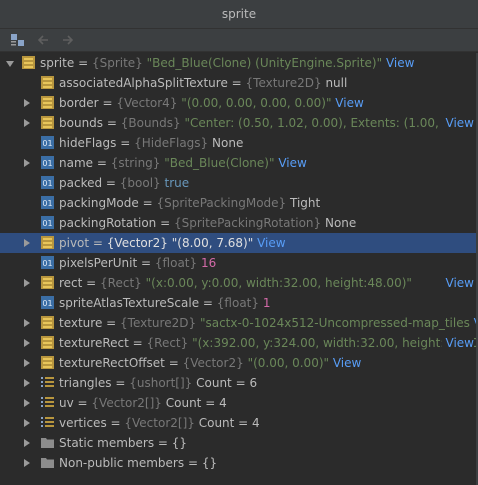 This screenshot has height=485, width=478. I want to click on tree-row: triangles = {ushort[]} Count = 6, so click(239, 383).